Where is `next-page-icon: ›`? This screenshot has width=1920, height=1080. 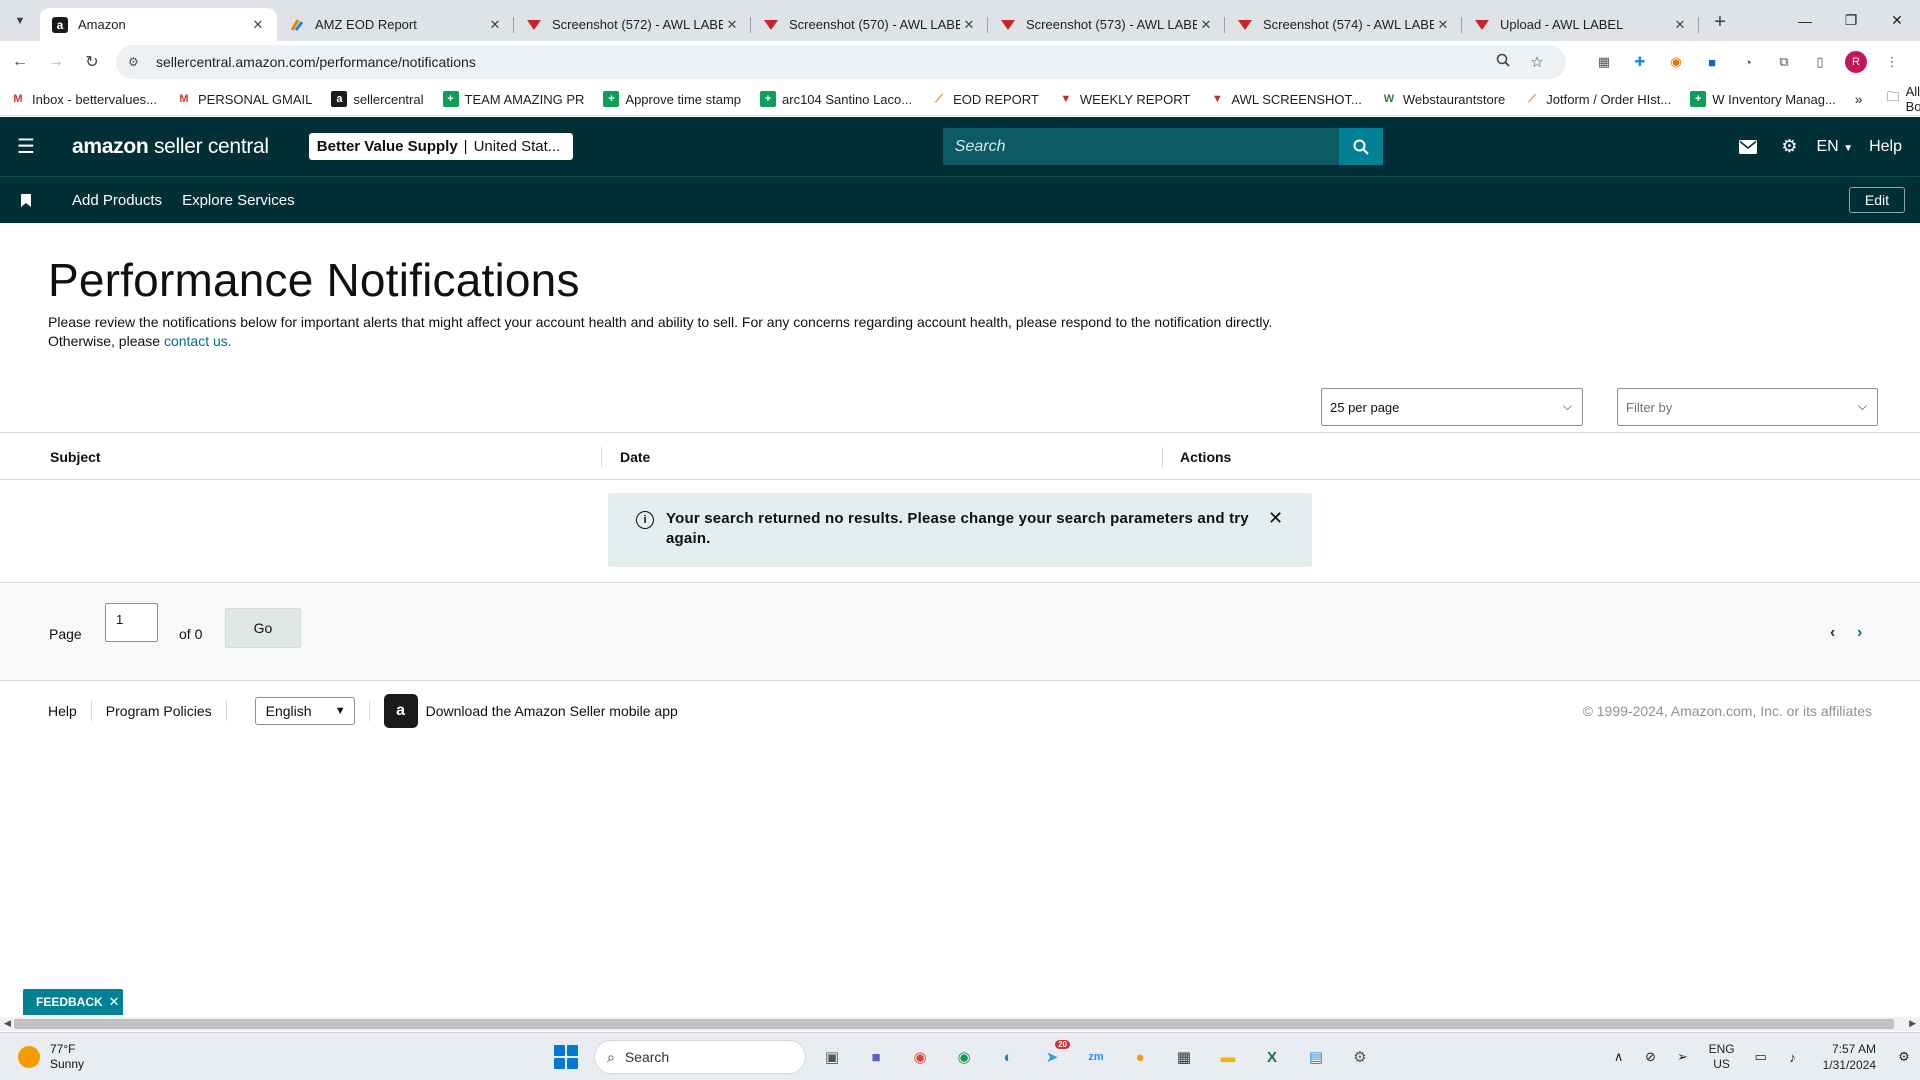 next-page-icon: › is located at coordinates (1859, 633).